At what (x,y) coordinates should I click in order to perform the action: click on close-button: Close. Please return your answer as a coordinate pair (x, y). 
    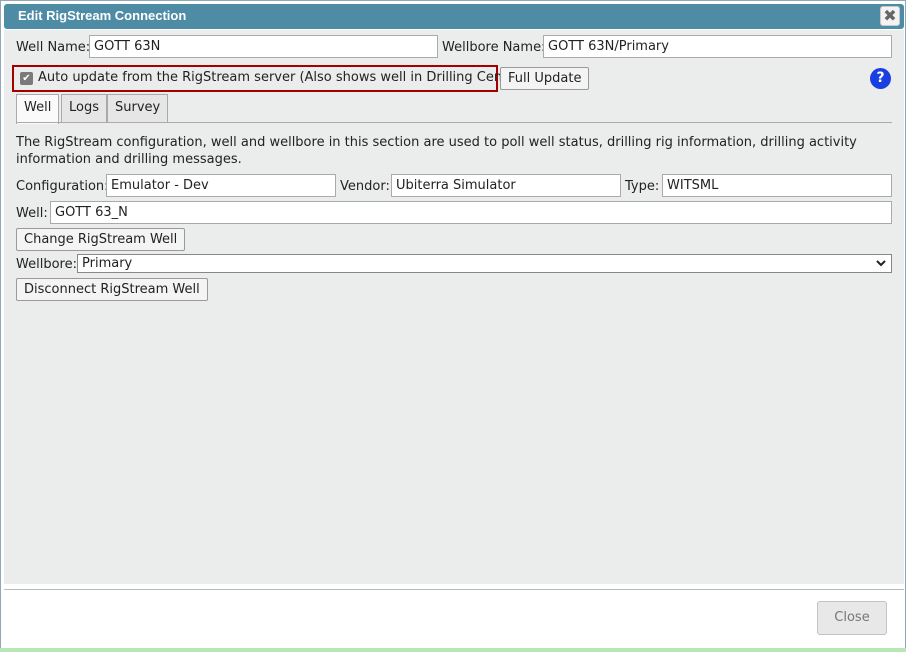
    Looking at the image, I should click on (852, 618).